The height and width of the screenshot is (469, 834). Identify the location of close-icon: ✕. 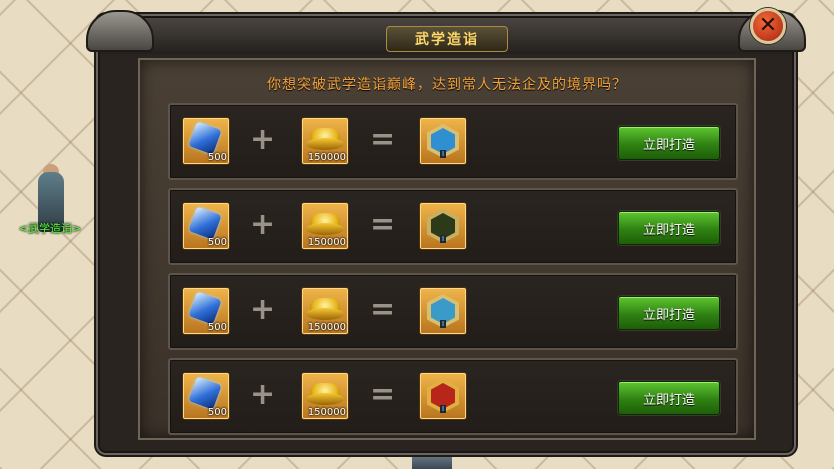
(768, 25).